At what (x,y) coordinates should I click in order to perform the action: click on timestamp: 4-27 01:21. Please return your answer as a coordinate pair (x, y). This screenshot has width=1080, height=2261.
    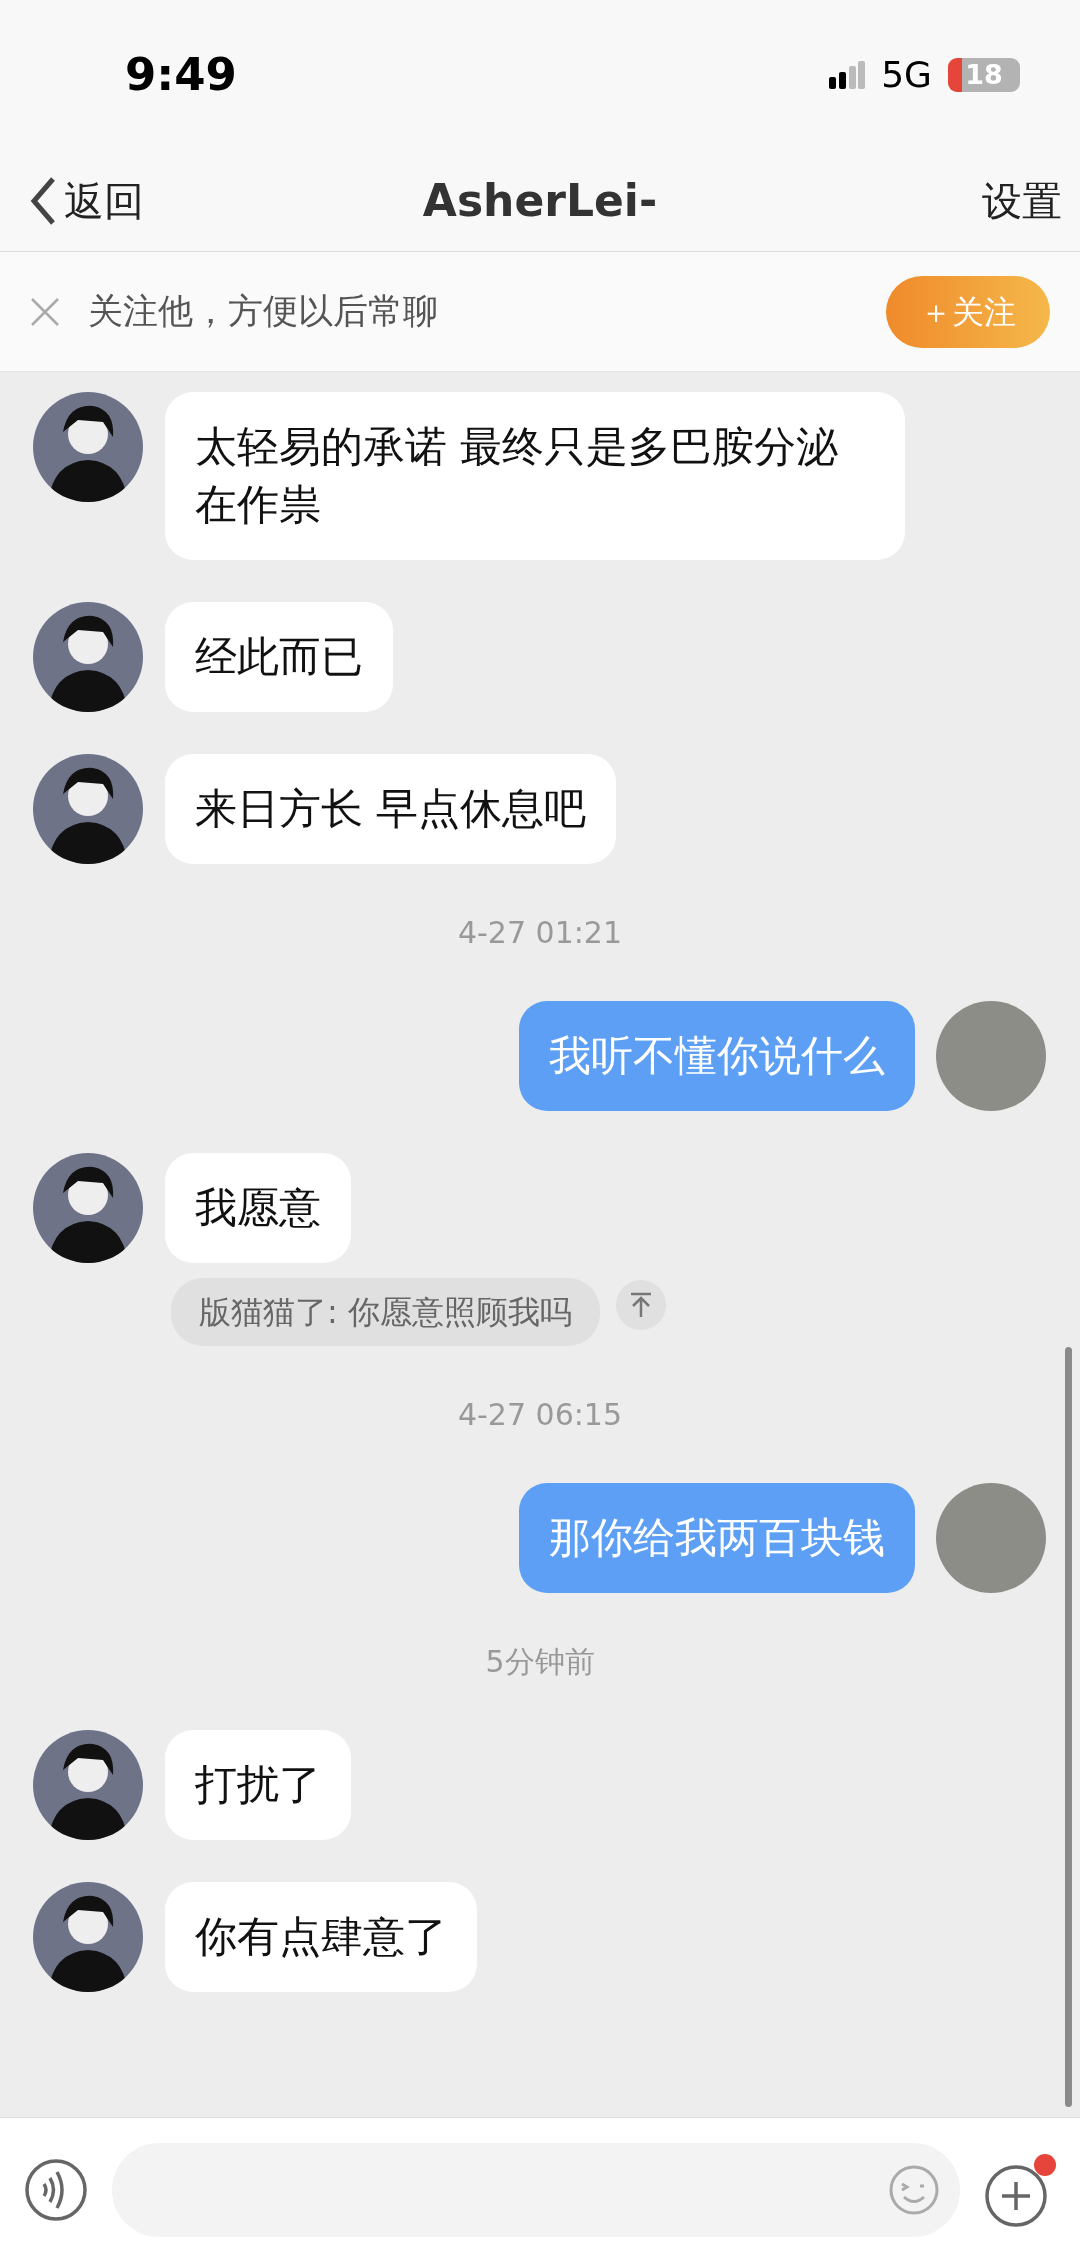
    Looking at the image, I should click on (540, 932).